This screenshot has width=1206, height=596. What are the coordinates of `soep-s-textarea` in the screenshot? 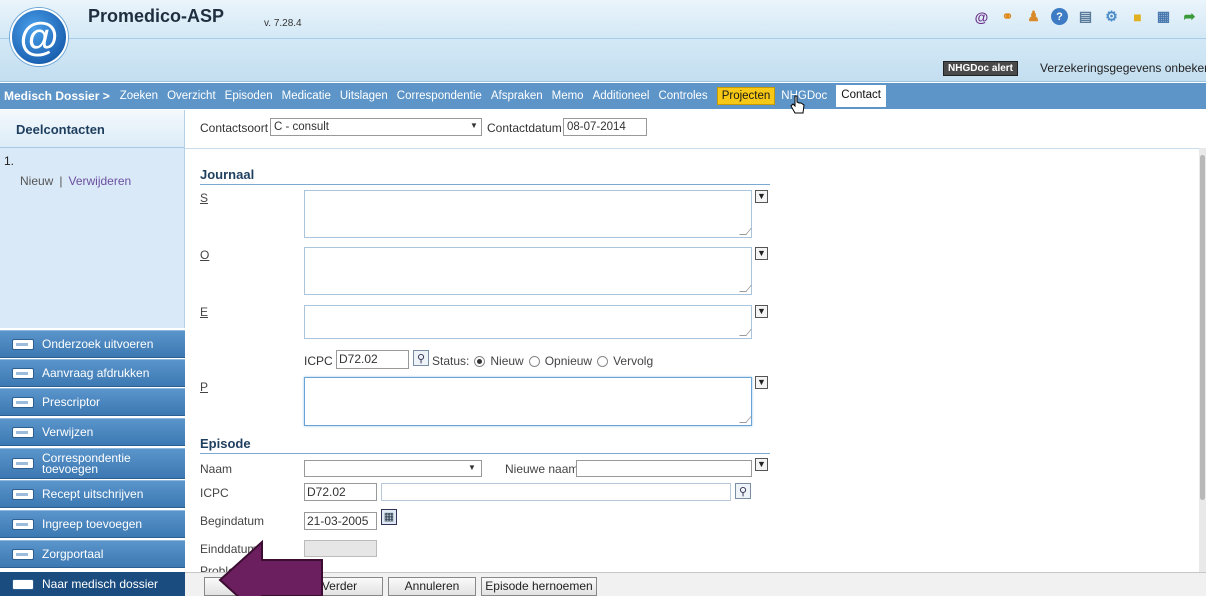 It's located at (528, 214).